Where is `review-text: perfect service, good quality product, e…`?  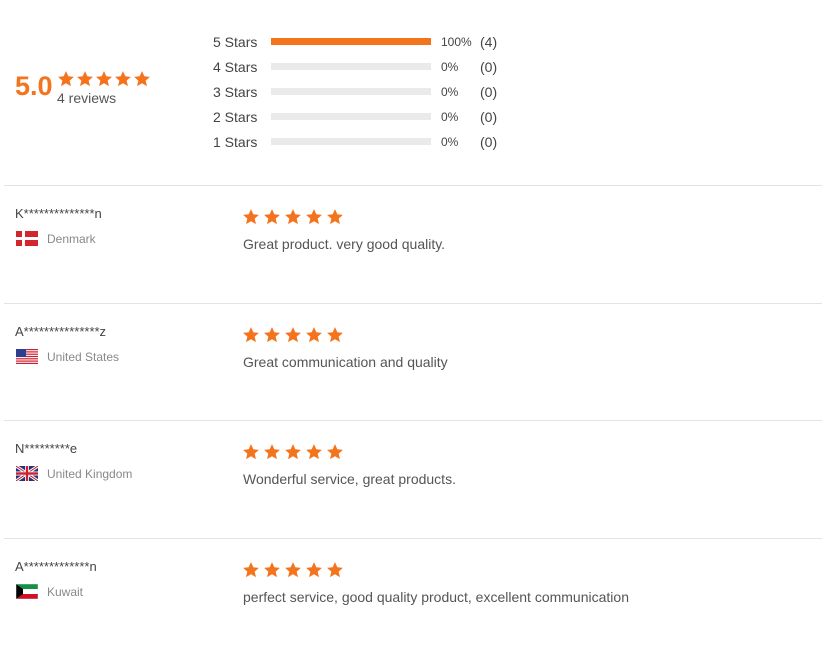
review-text: perfect service, good quality product, e… is located at coordinates (436, 597).